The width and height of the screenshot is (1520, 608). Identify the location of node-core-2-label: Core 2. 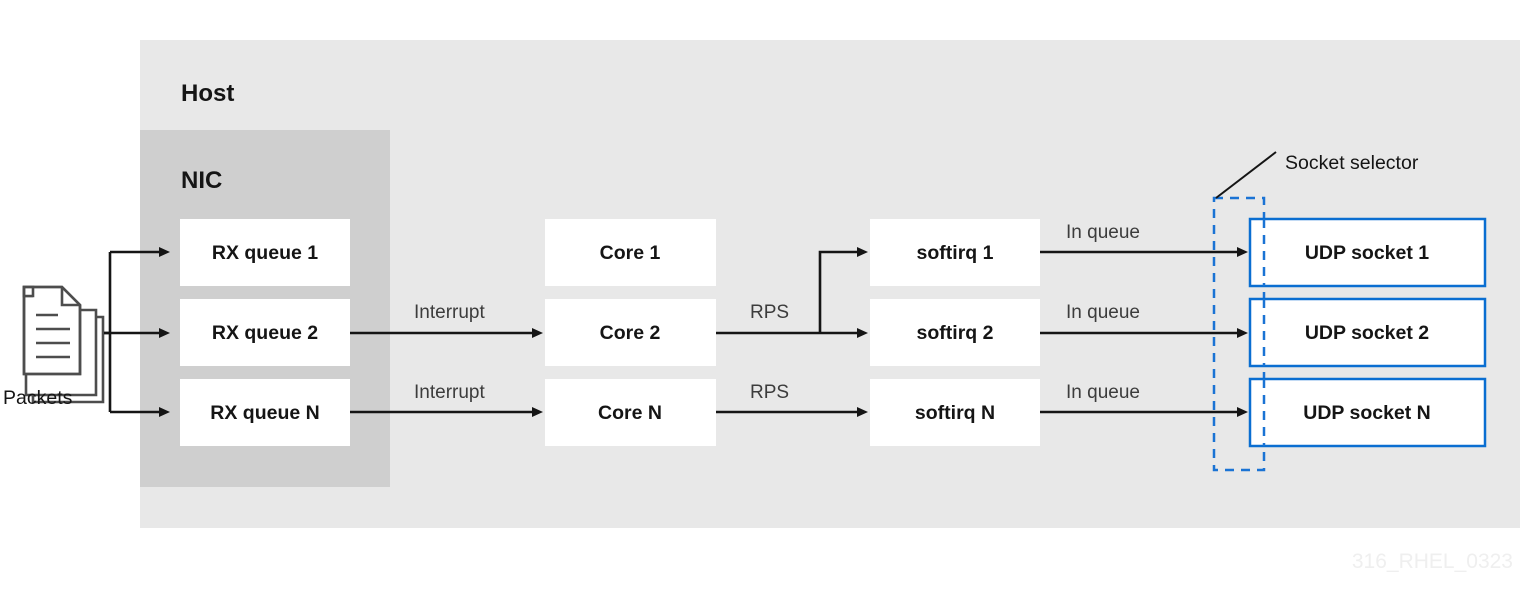
(630, 333).